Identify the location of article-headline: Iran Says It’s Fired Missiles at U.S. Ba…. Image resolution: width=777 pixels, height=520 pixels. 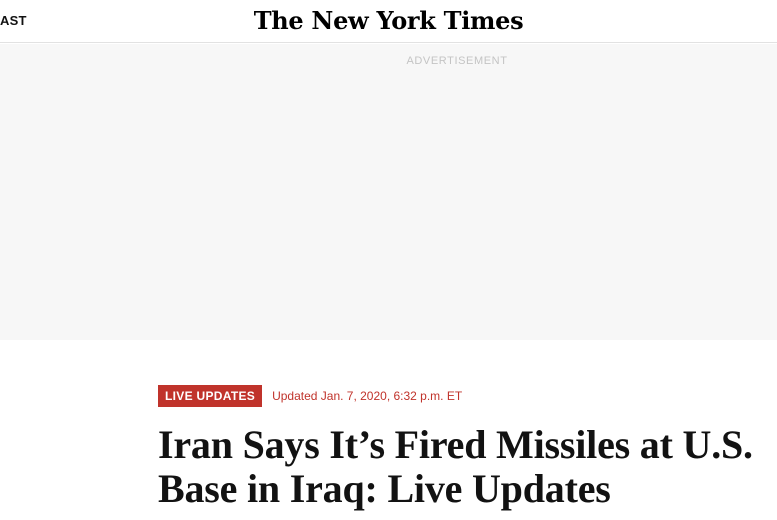
(455, 466).